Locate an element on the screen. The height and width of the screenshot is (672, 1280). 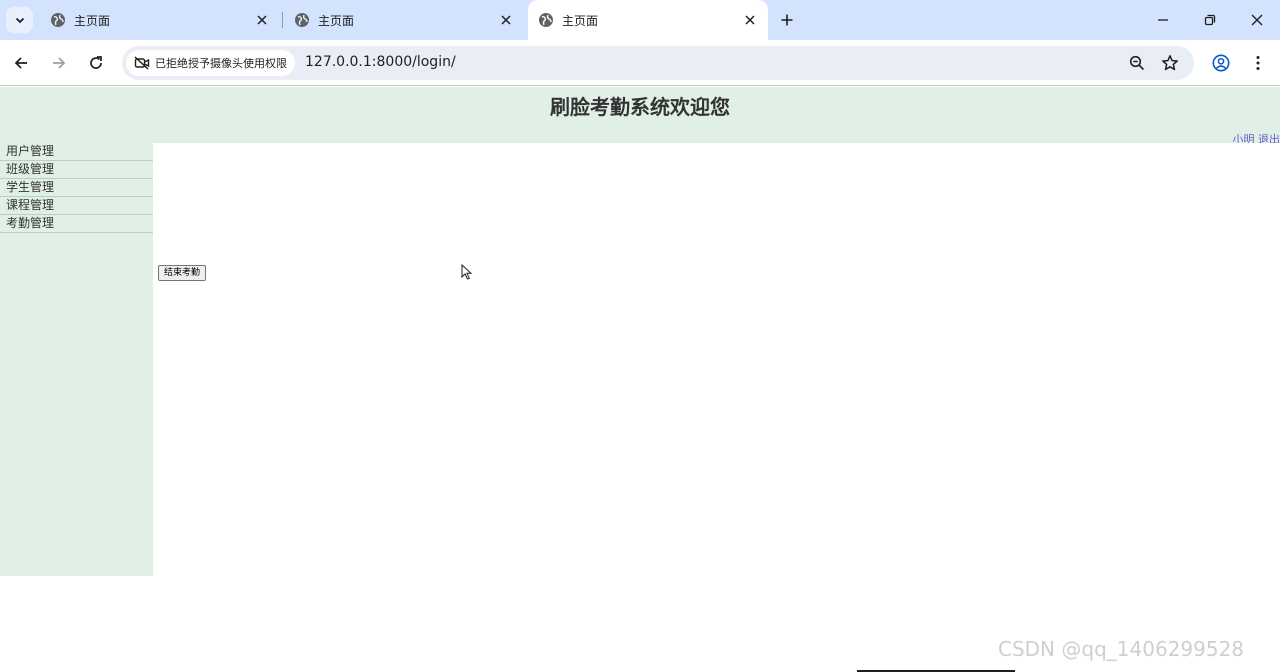
tab-search-button is located at coordinates (19, 20).